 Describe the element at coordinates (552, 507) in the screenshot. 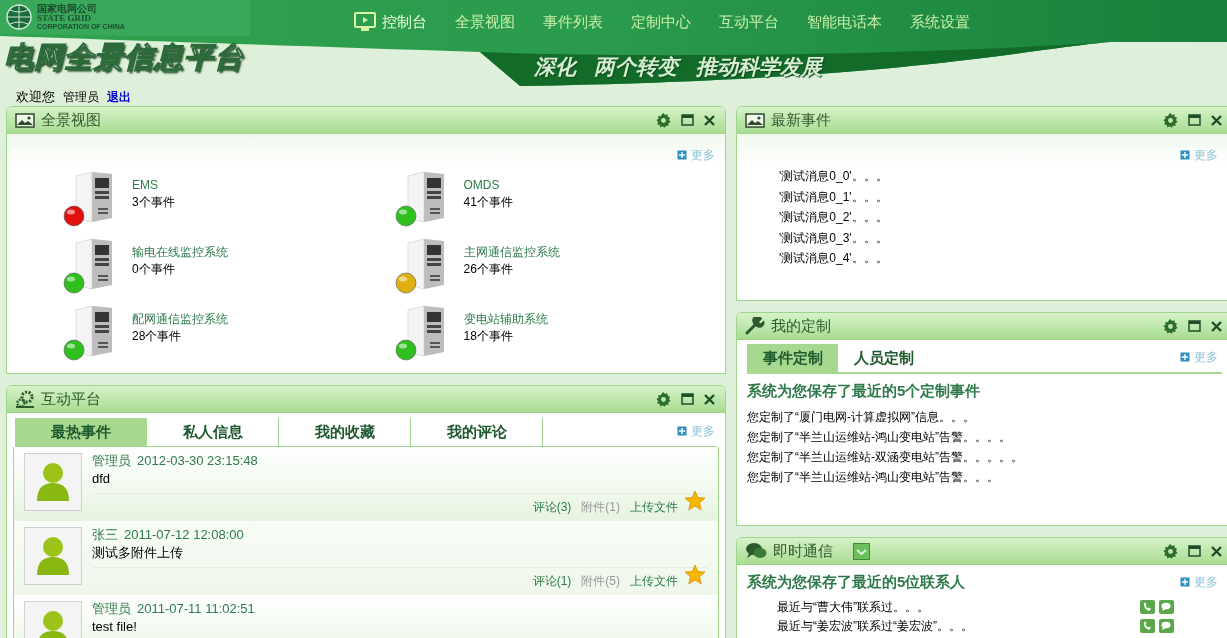

I see `comments-link: 评论(3)` at that location.